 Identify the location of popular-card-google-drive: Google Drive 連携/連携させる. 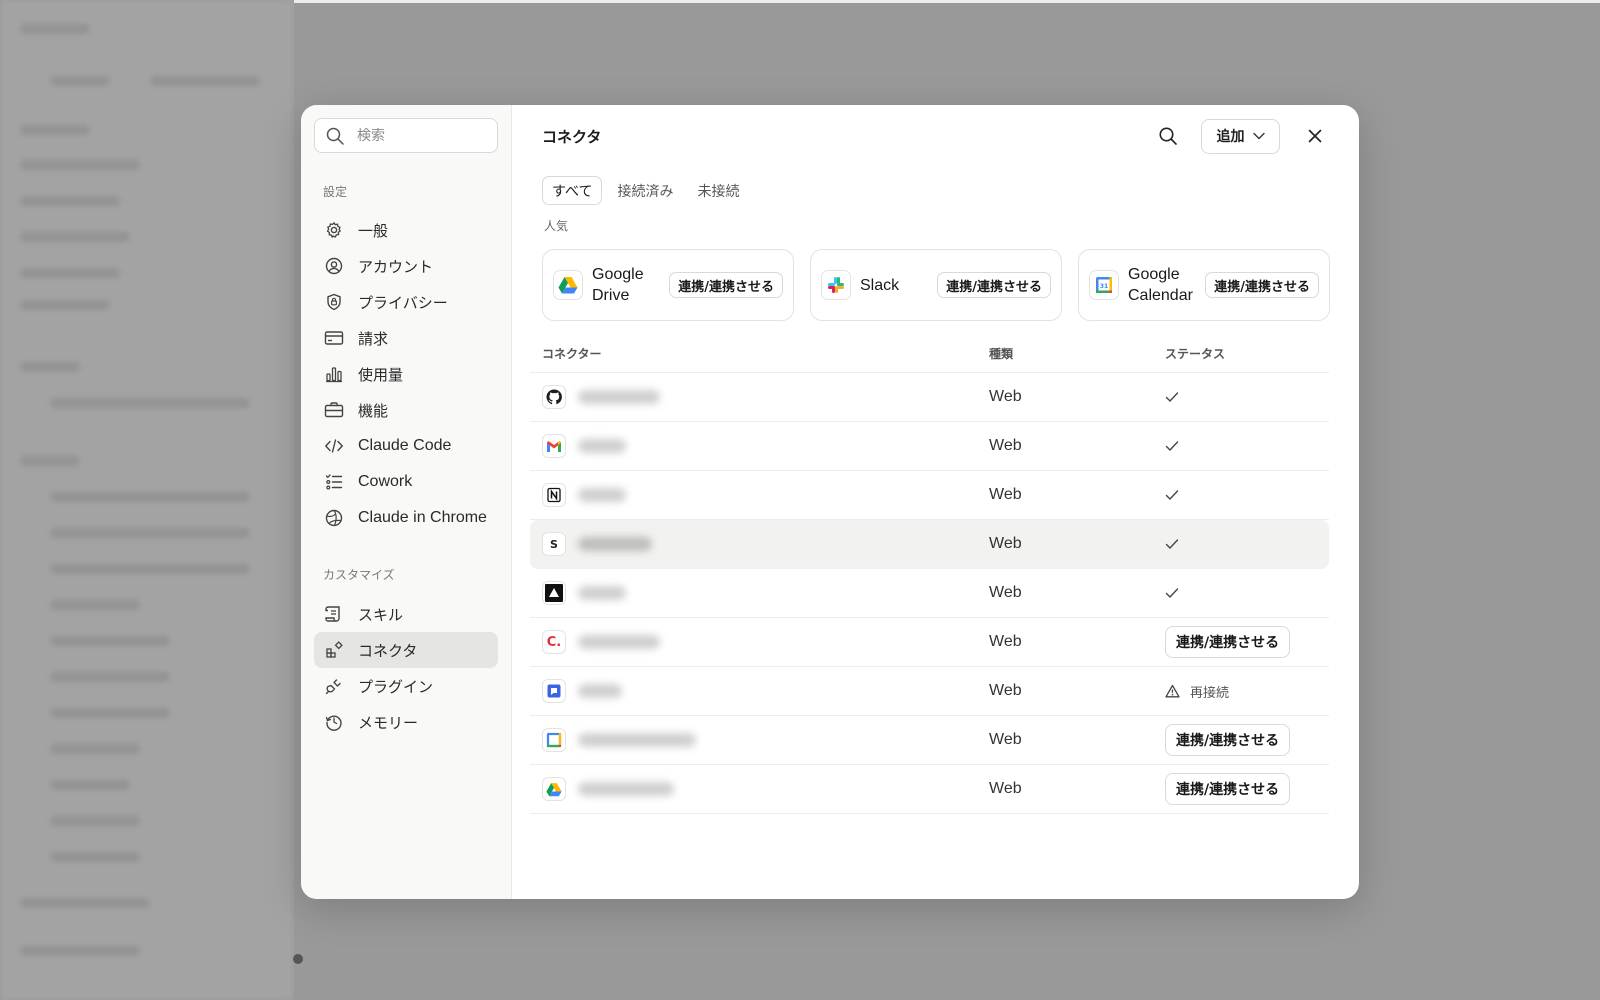
(668, 285).